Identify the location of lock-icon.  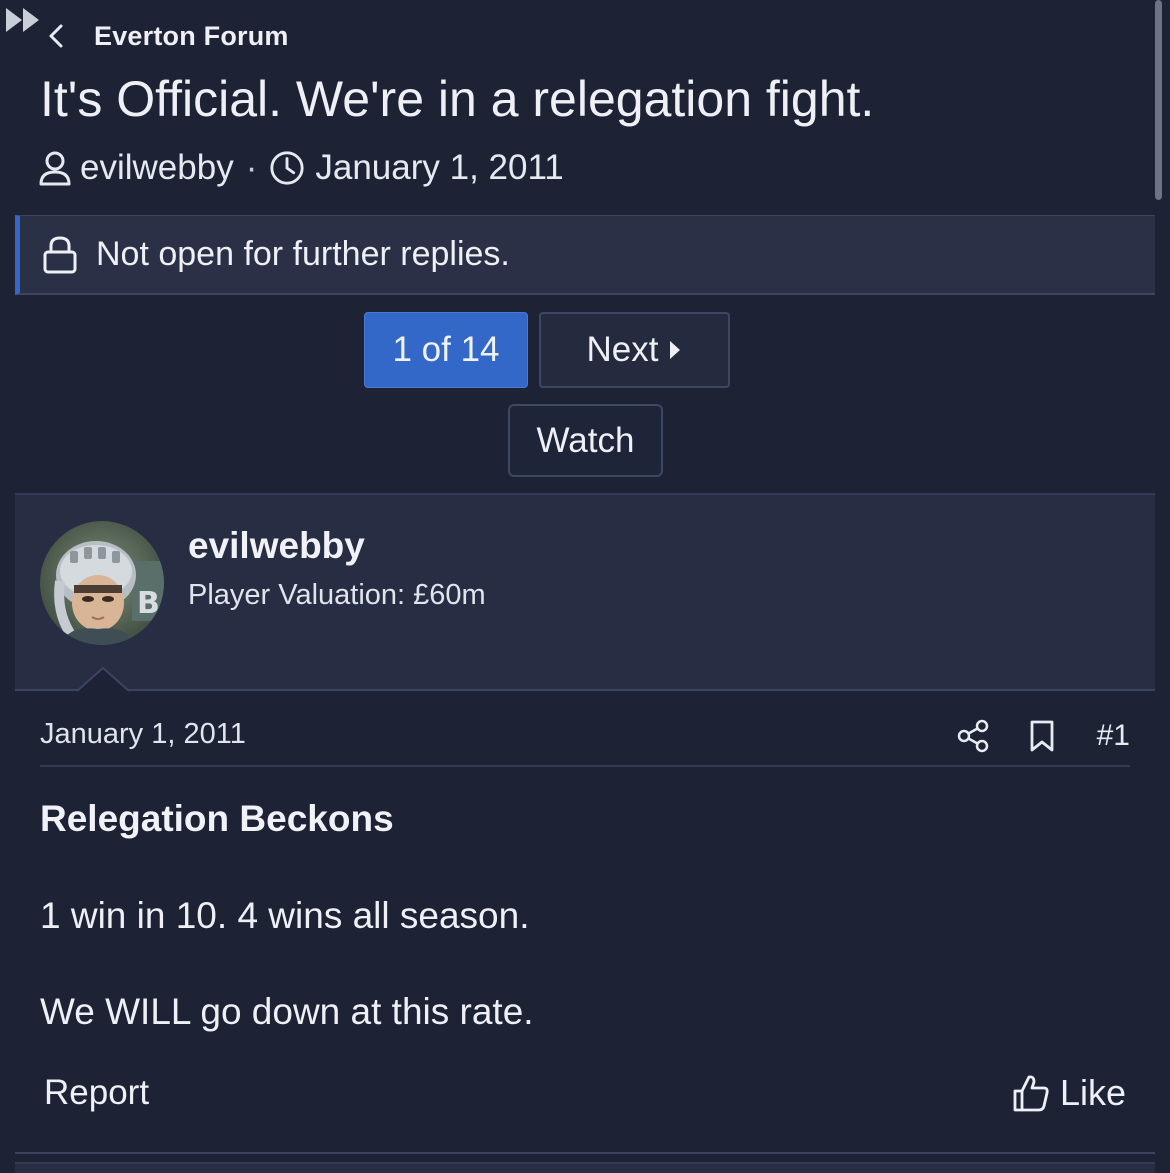
(61, 255).